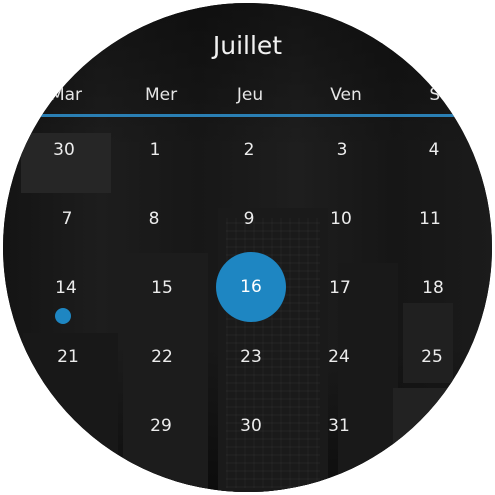  I want to click on calendar-day: 8, so click(154, 219).